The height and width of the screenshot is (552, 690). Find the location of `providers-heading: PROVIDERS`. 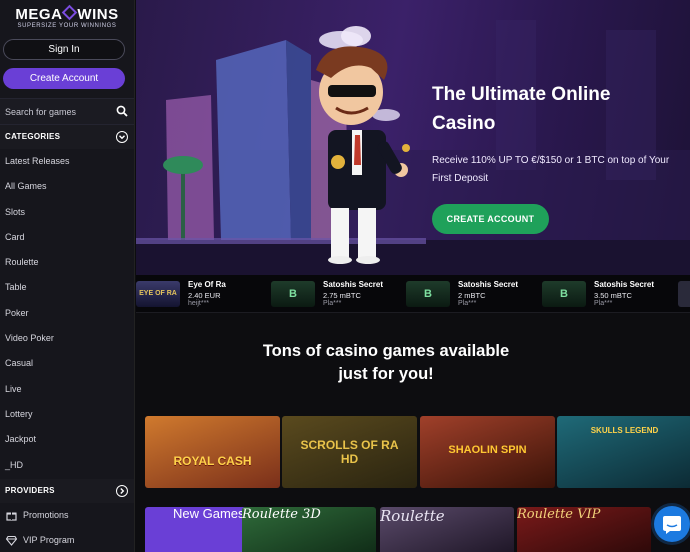

providers-heading: PROVIDERS is located at coordinates (30, 490).